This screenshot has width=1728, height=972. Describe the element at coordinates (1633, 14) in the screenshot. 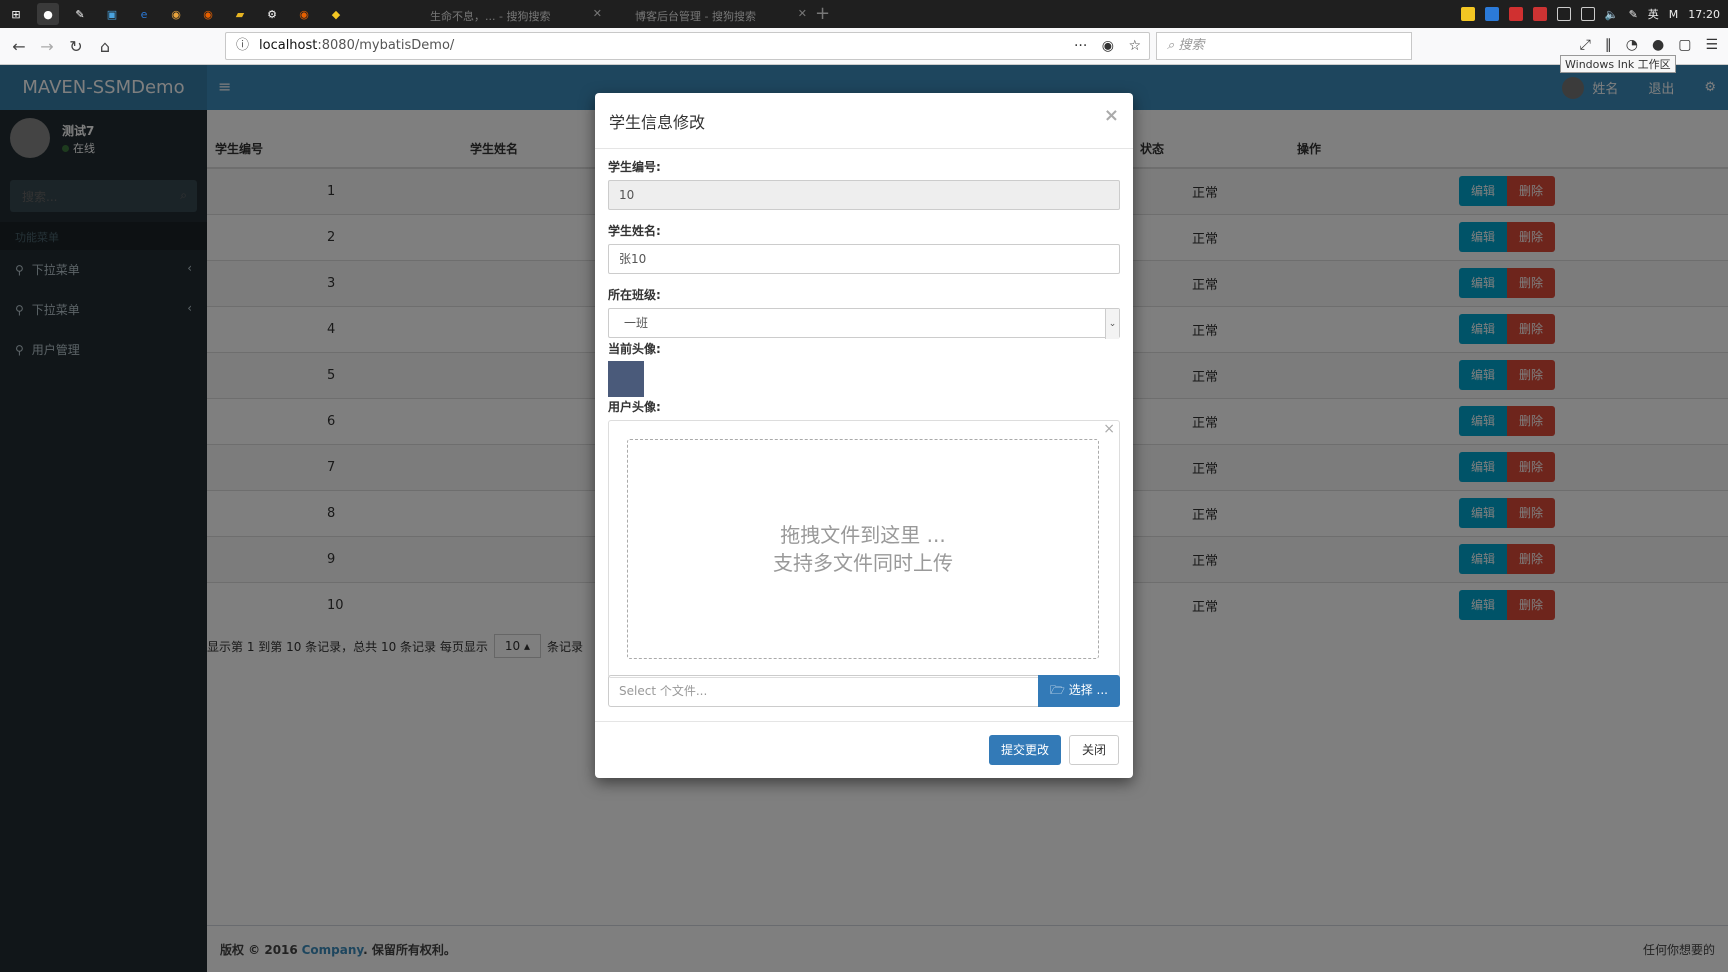

I see `pen-tray-icon: ✎` at that location.